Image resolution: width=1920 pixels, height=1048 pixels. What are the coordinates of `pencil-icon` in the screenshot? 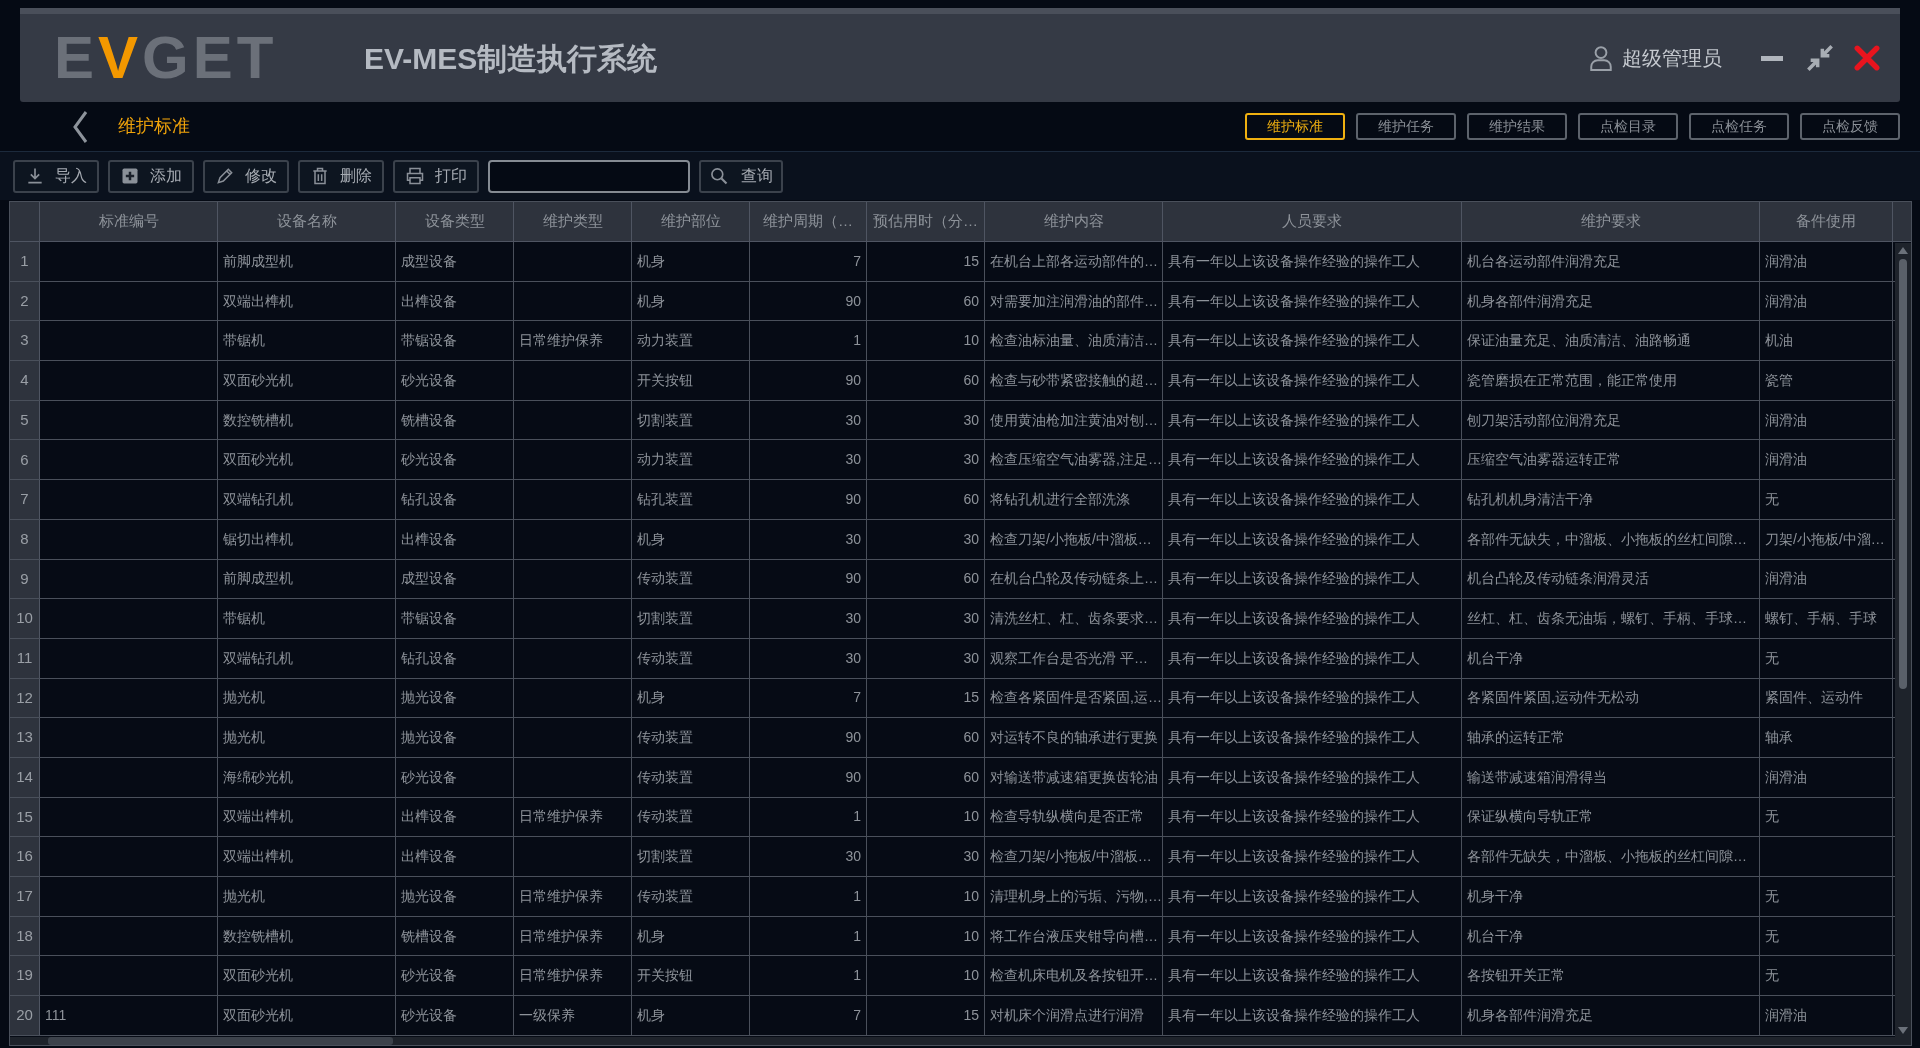 It's located at (225, 176).